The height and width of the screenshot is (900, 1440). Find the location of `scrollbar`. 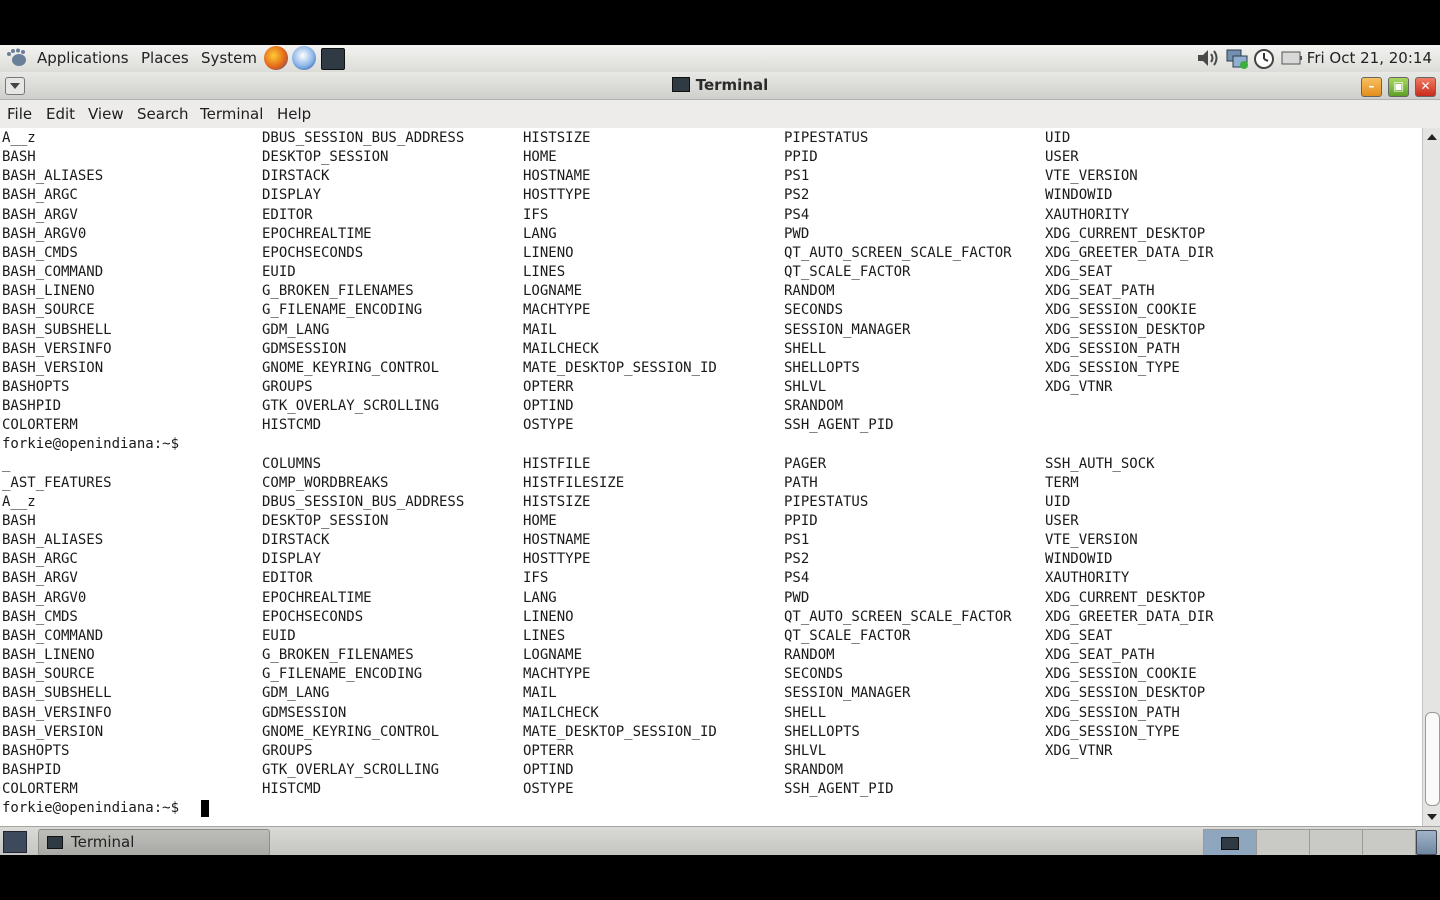

scrollbar is located at coordinates (1431, 477).